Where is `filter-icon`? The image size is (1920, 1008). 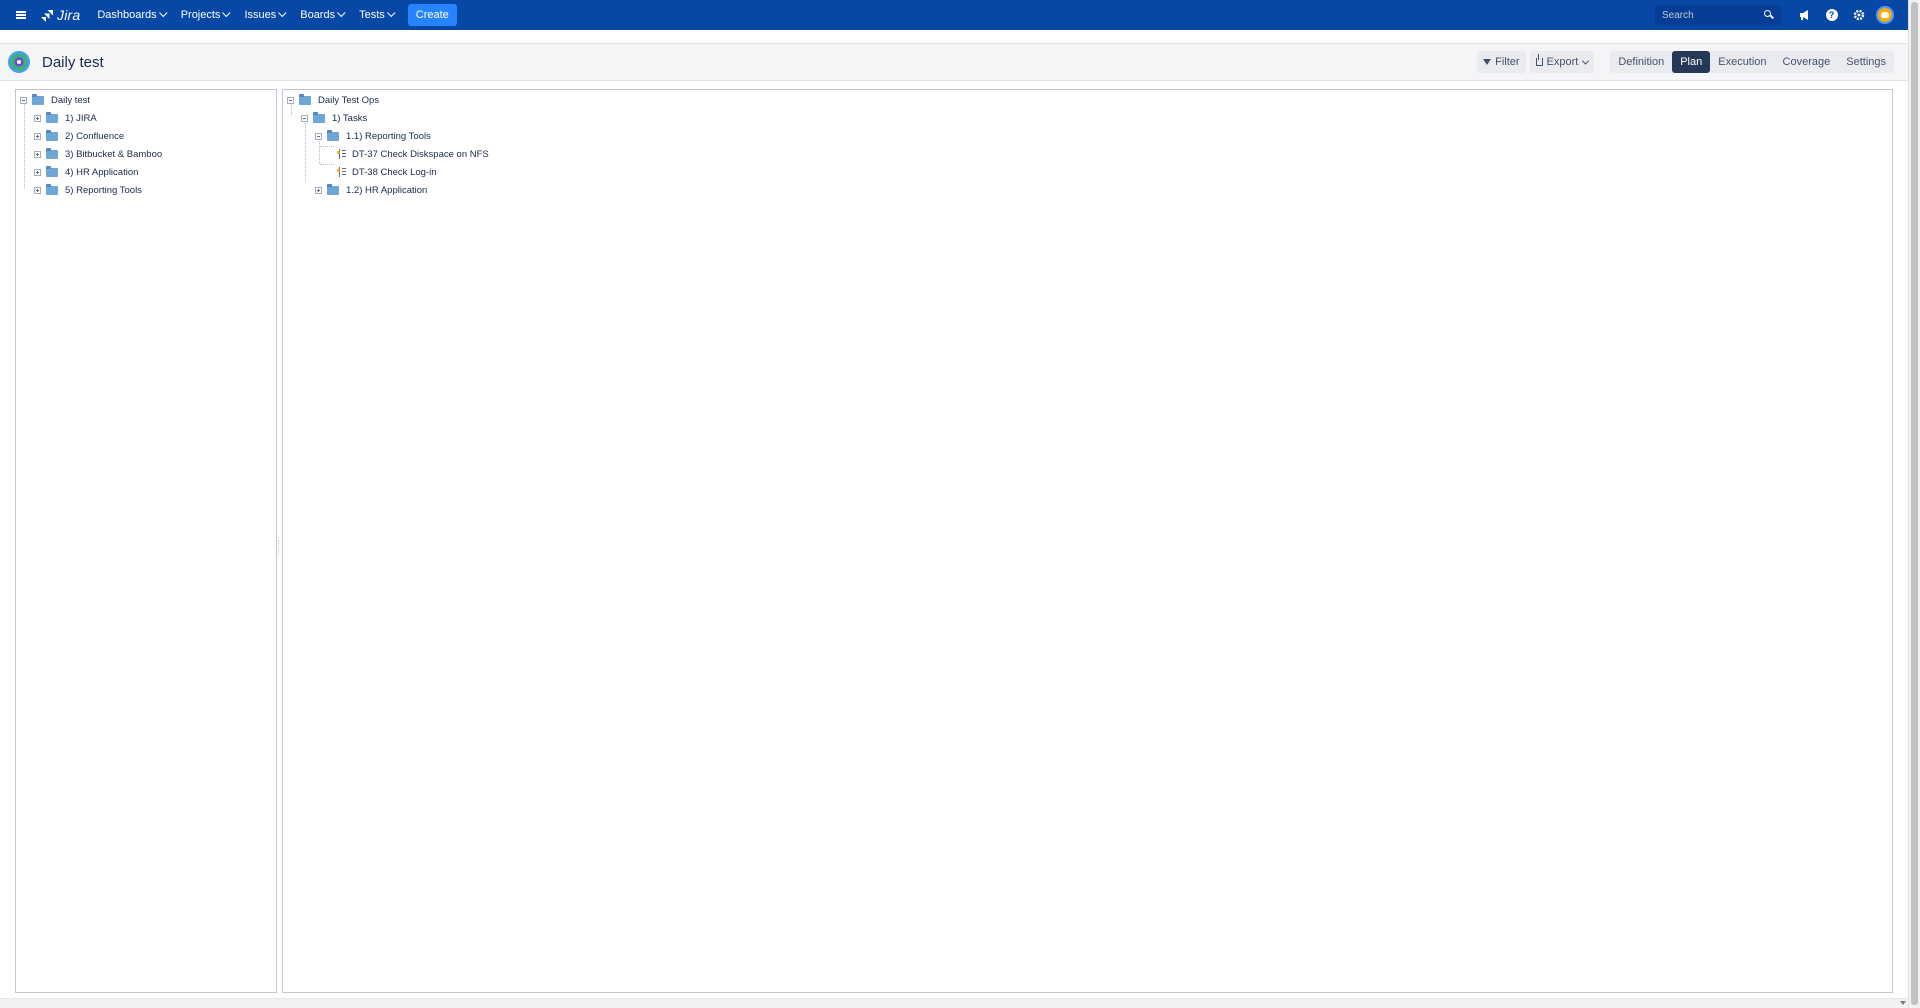 filter-icon is located at coordinates (1487, 62).